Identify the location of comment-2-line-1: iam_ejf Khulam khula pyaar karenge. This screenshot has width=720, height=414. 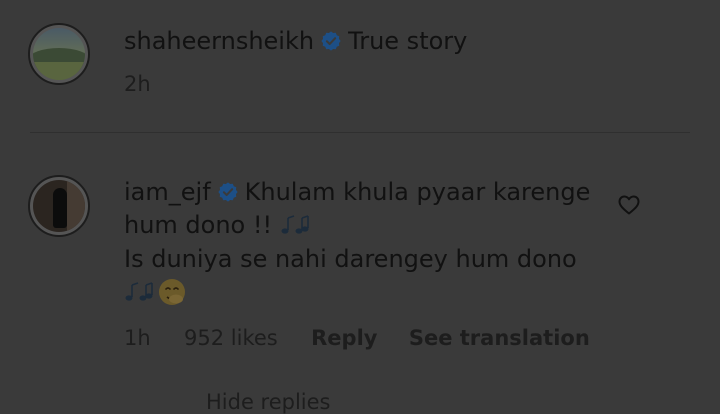
(357, 192).